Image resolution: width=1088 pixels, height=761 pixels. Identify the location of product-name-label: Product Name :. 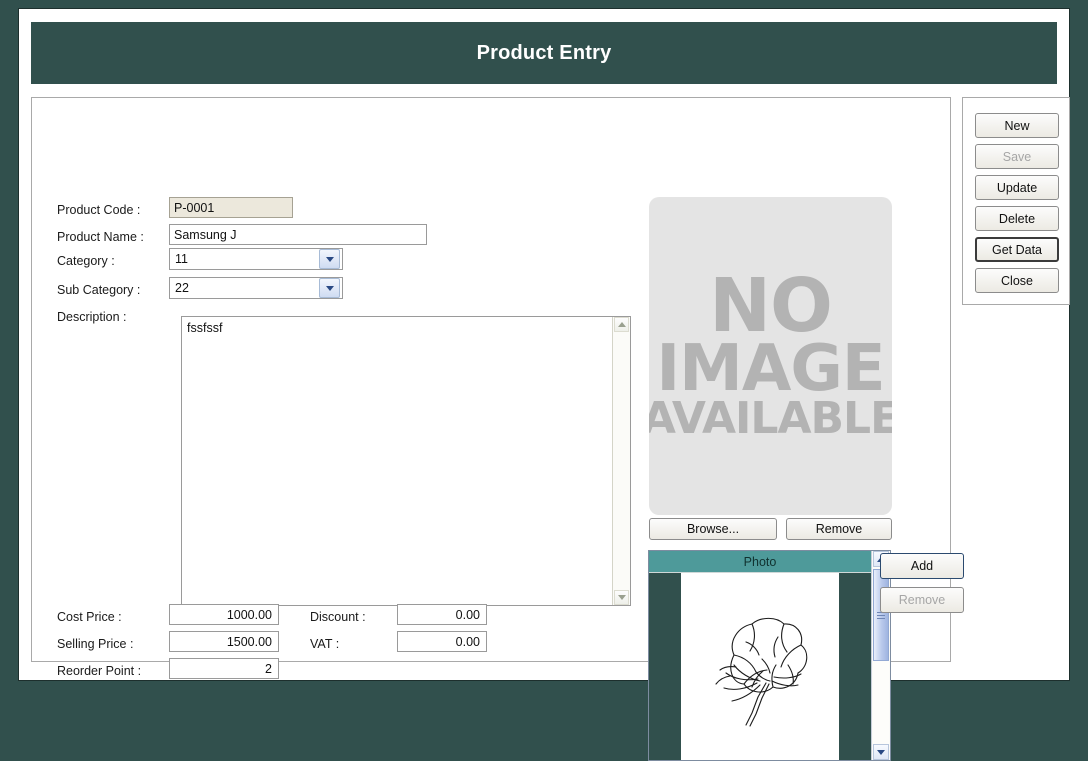
(100, 237).